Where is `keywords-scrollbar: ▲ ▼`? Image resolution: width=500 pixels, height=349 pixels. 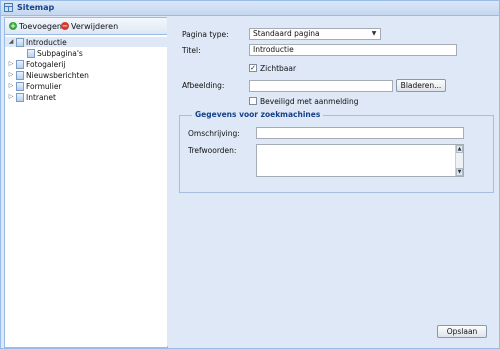 keywords-scrollbar: ▲ ▼ is located at coordinates (459, 160).